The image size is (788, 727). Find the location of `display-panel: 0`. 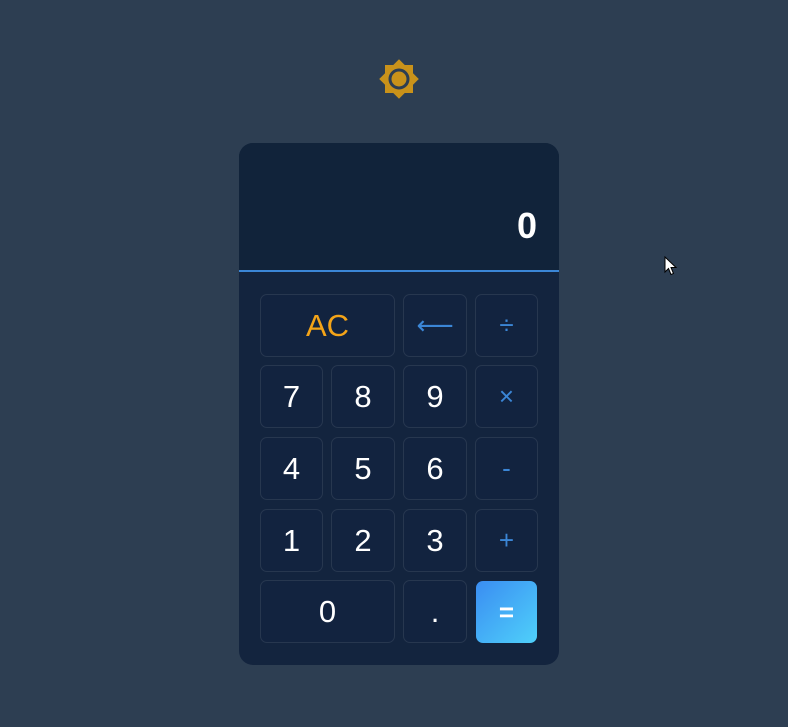

display-panel: 0 is located at coordinates (399, 207).